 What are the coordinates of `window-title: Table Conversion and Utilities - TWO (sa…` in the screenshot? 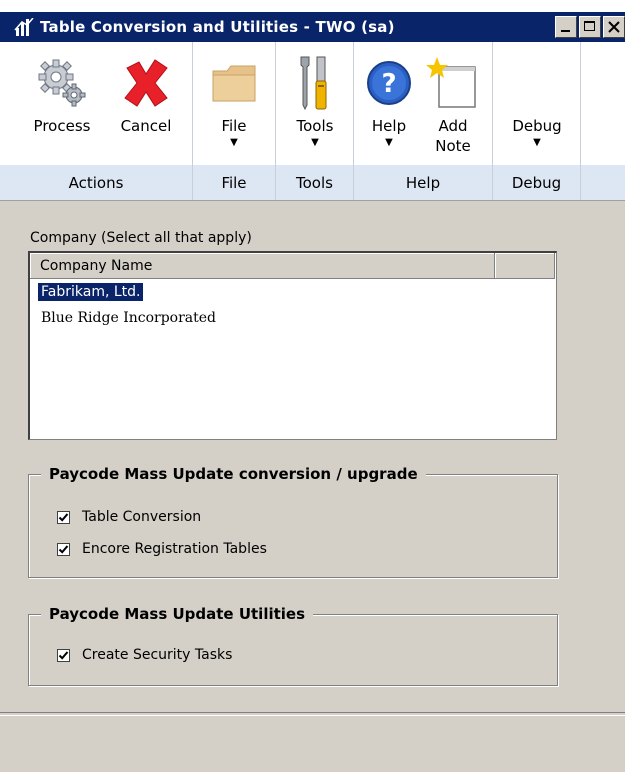 It's located at (217, 27).